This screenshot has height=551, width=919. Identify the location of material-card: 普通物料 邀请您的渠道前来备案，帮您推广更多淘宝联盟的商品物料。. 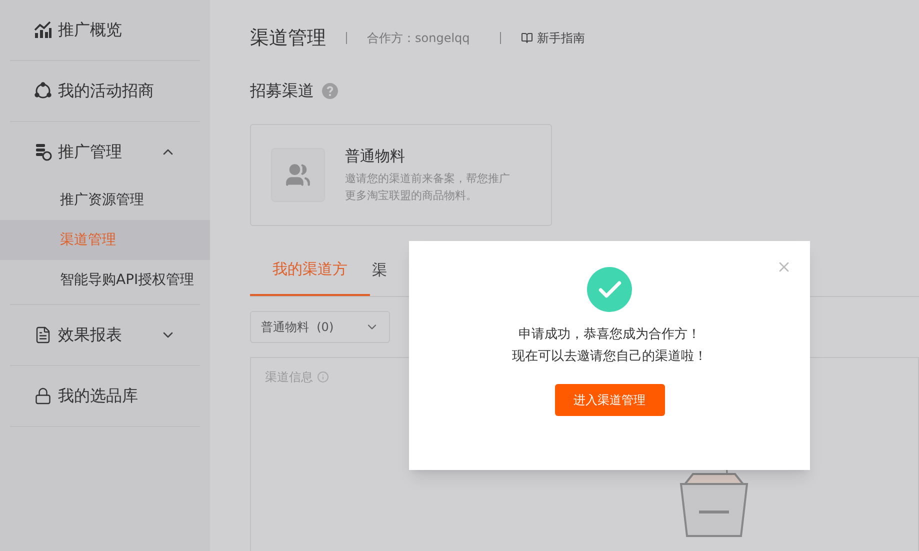
(401, 175).